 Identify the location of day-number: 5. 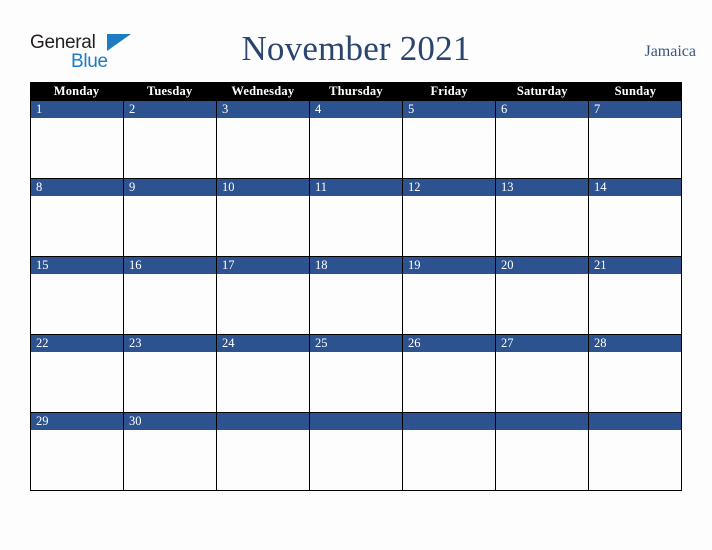
(411, 109).